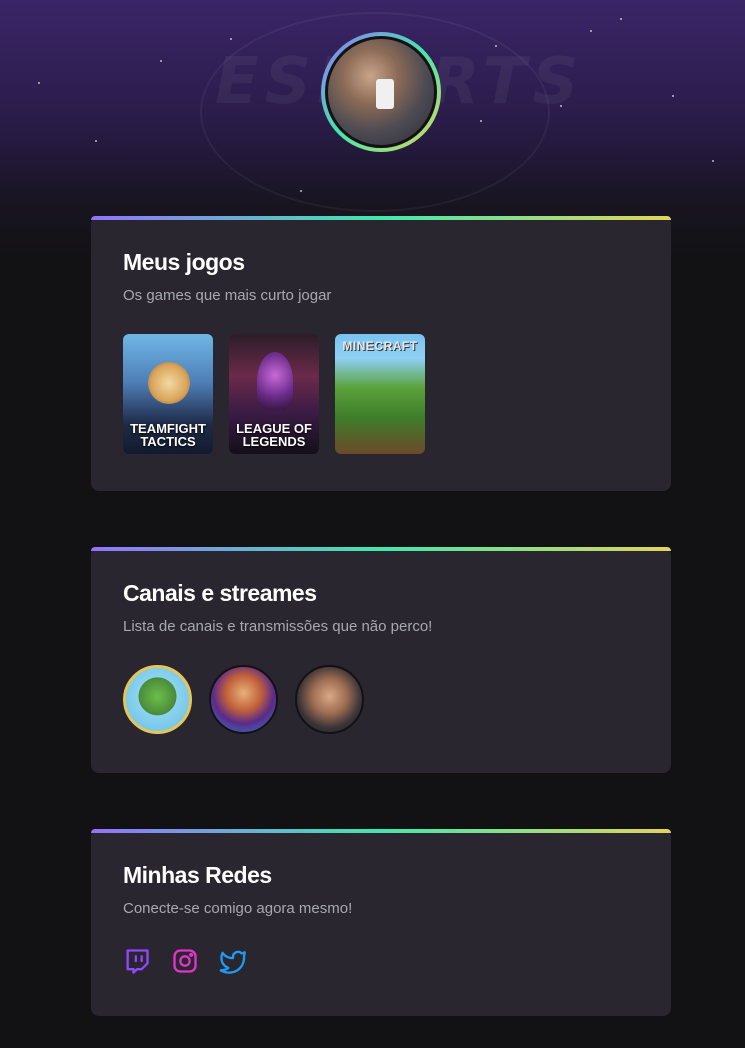 The height and width of the screenshot is (1048, 745). Describe the element at coordinates (380, 346) in the screenshot. I see `game-label: MINECRAFT` at that location.